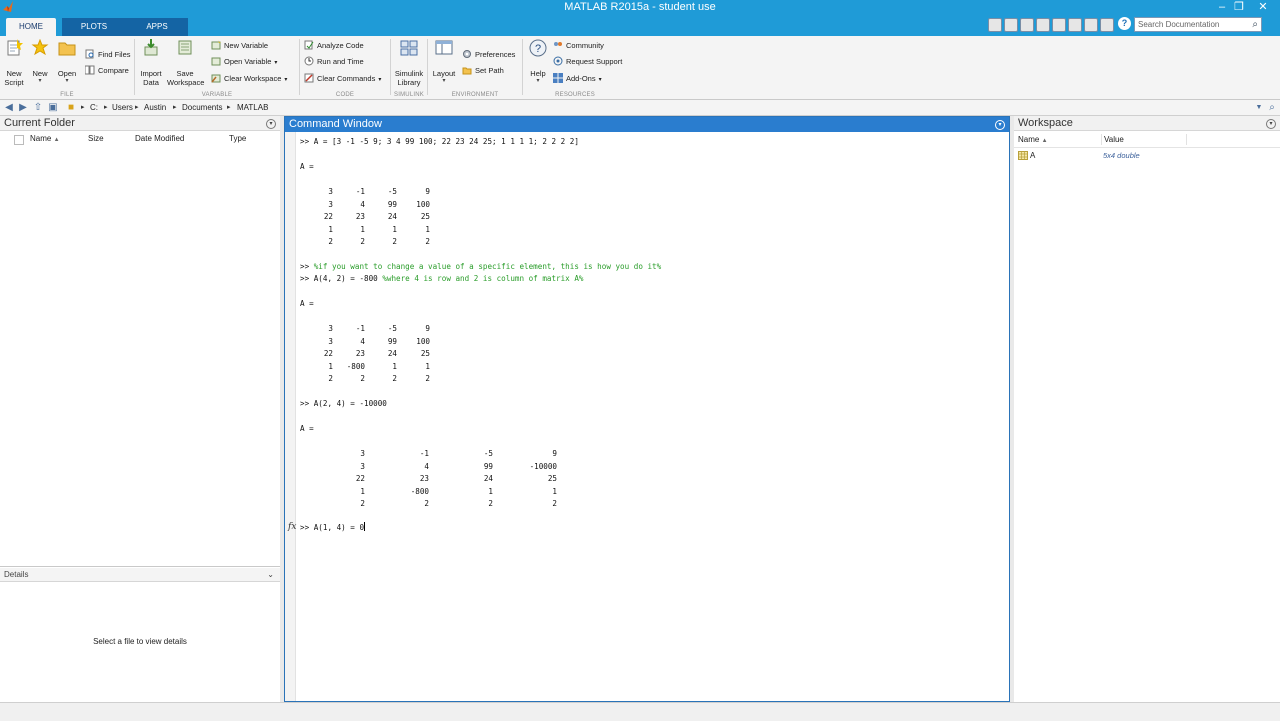 The width and height of the screenshot is (1280, 721). I want to click on new-script-button: New Script, so click(14, 63).